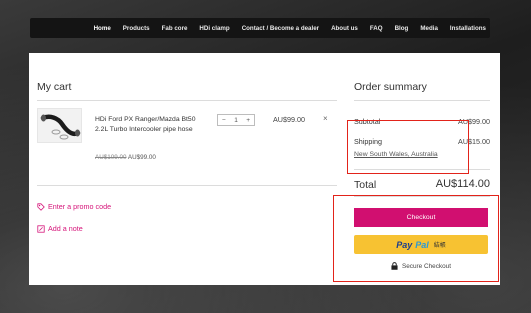 Image resolution: width=531 pixels, height=313 pixels. What do you see at coordinates (80, 206) in the screenshot?
I see `promo-code-label: Enter a promo code` at bounding box center [80, 206].